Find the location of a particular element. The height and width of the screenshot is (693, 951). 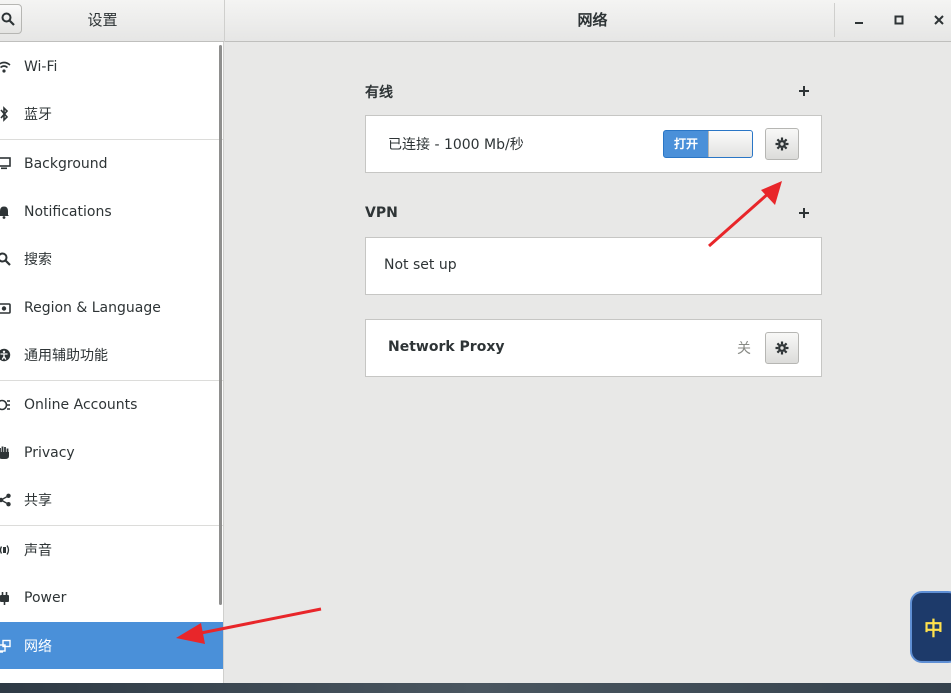

switch-knob is located at coordinates (730, 144).